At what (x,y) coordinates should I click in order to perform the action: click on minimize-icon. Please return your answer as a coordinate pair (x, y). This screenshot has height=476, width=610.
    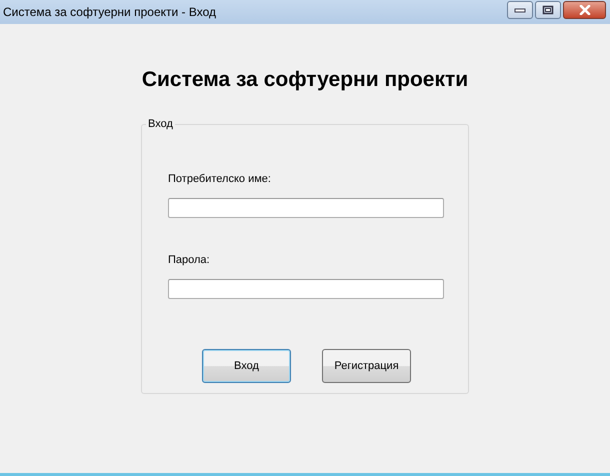
    Looking at the image, I should click on (520, 10).